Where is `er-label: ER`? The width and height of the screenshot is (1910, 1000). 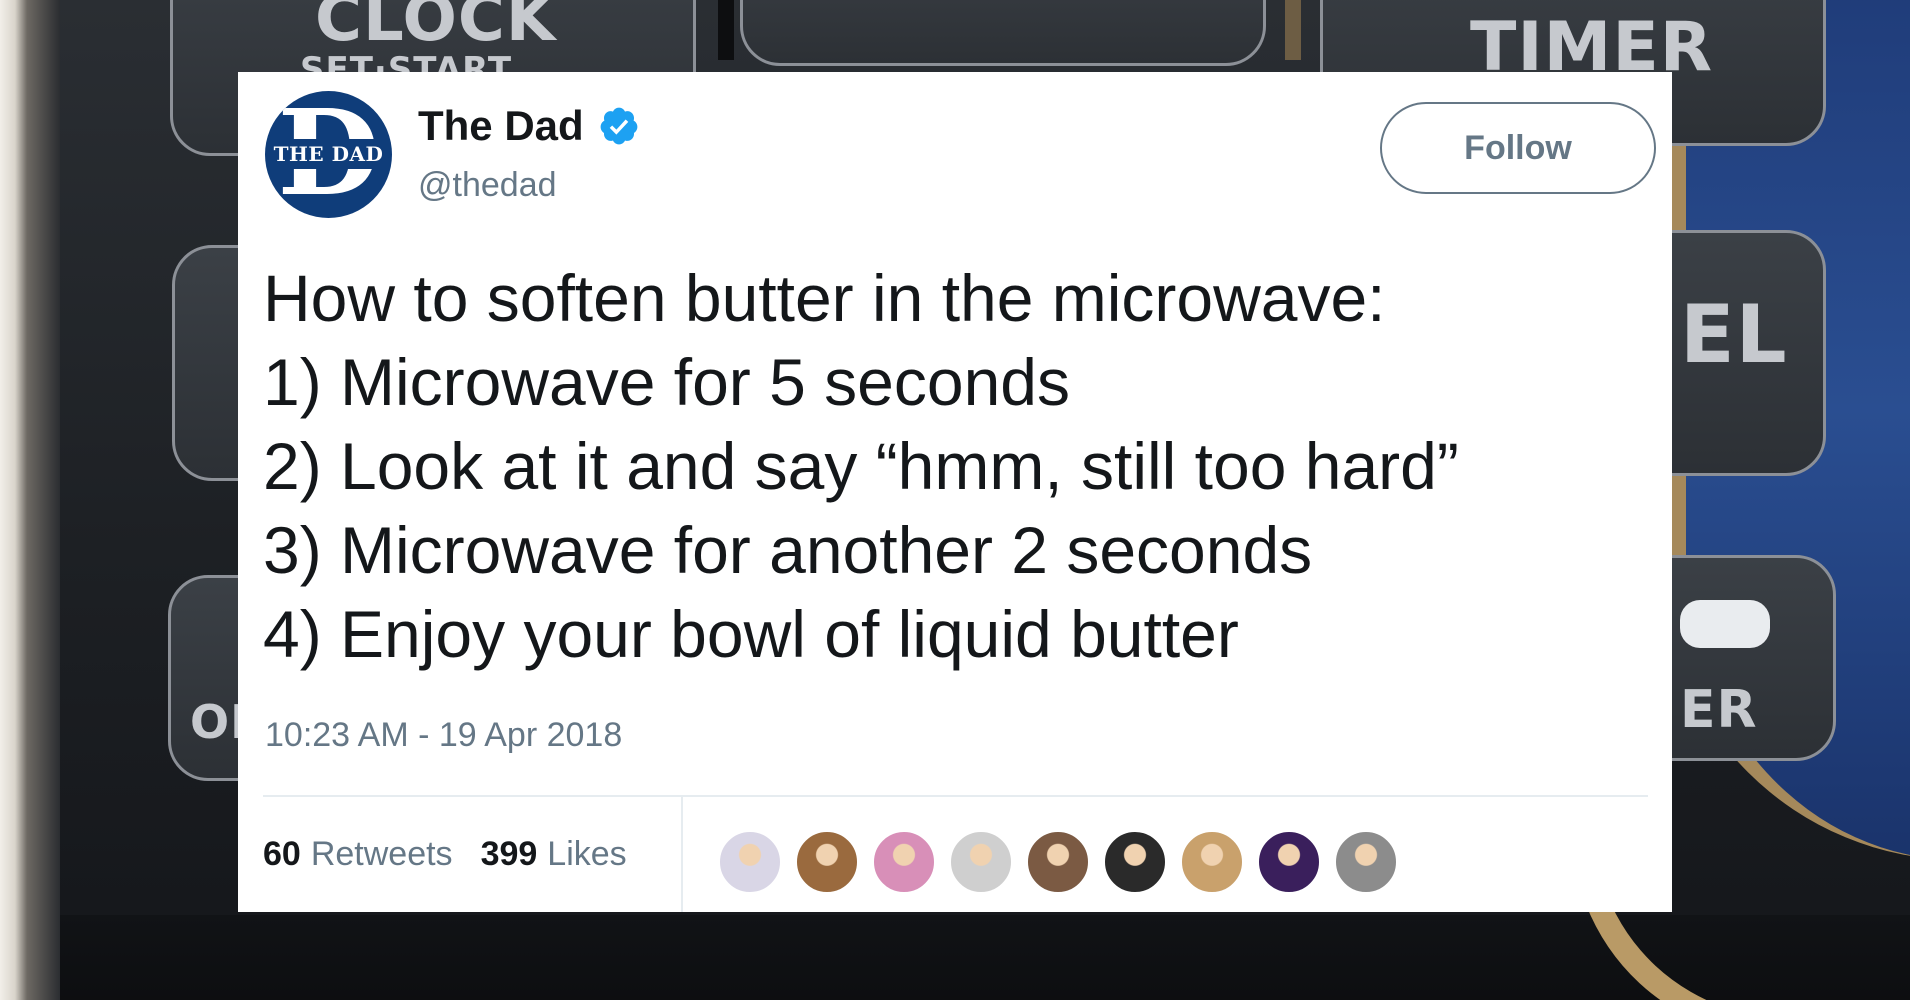
er-label: ER is located at coordinates (1719, 710).